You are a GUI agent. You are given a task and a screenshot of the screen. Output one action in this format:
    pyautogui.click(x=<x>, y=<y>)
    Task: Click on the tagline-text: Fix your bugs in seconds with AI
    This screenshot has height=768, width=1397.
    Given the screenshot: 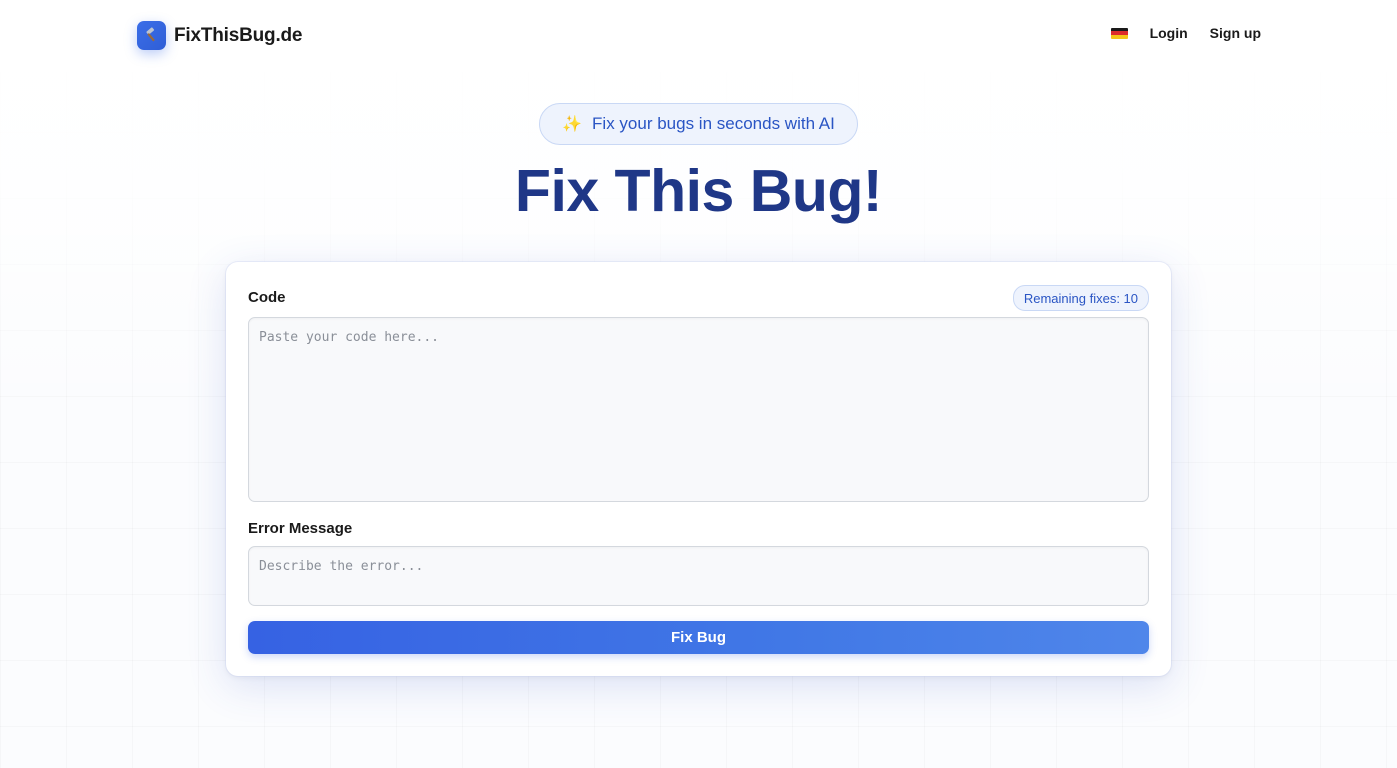 What is the action you would take?
    pyautogui.click(x=713, y=123)
    